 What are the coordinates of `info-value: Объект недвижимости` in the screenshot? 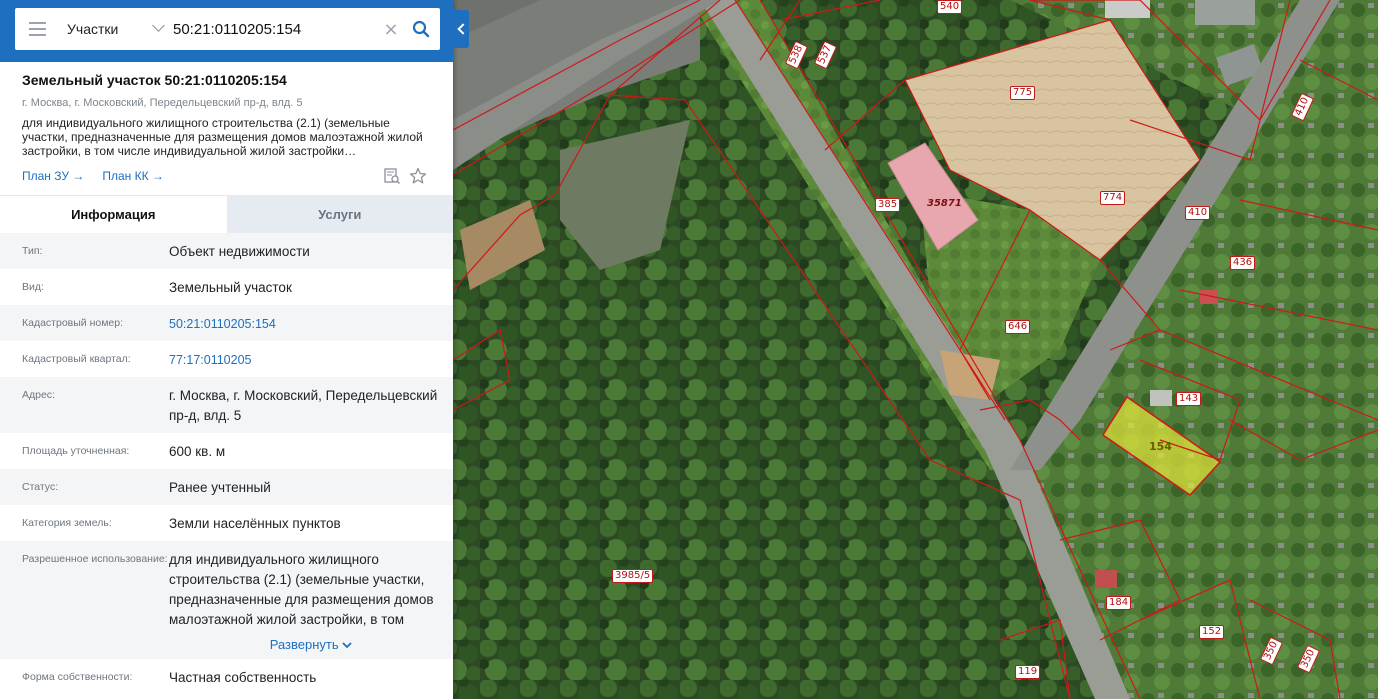 It's located at (239, 251).